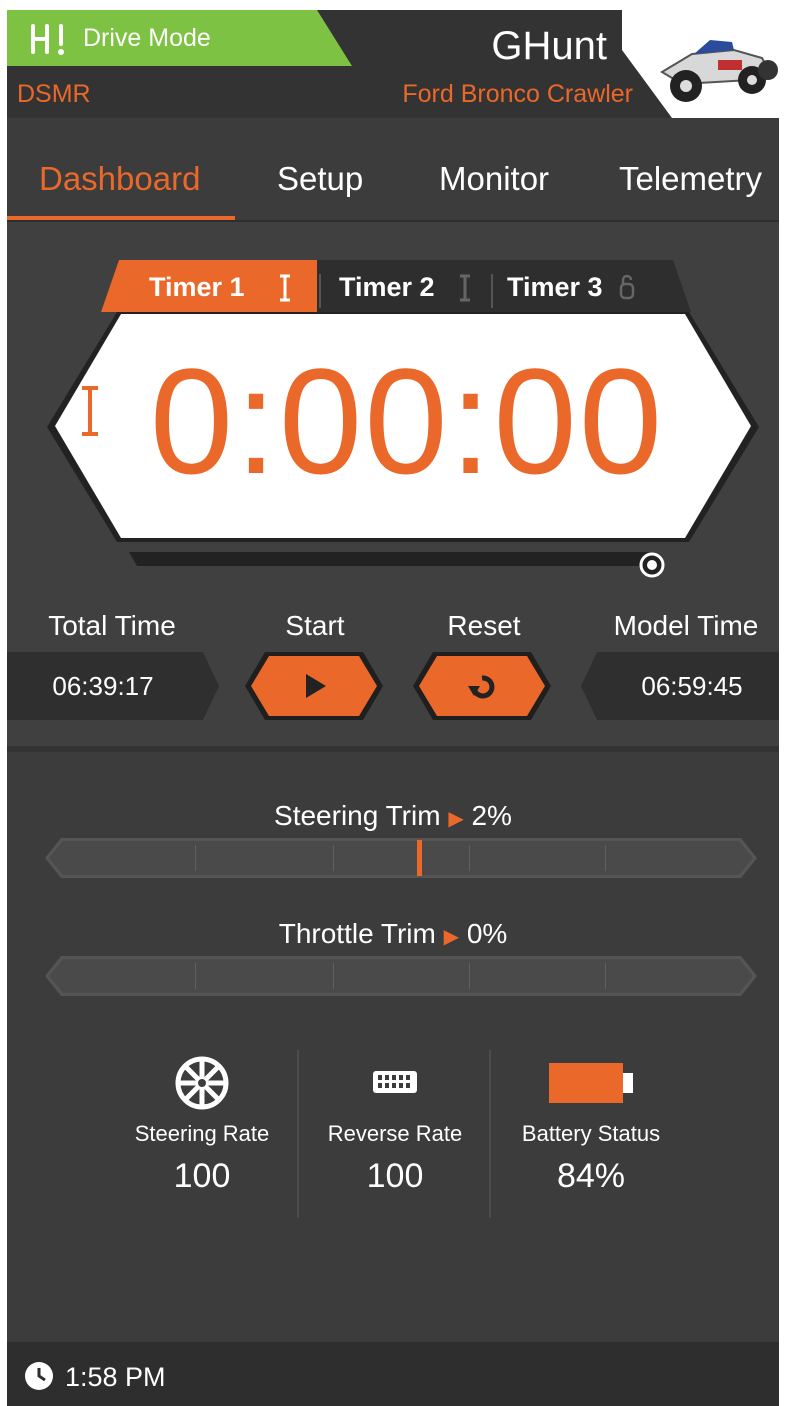 Image resolution: width=786 pixels, height=1406 pixels. I want to click on battery-stat: Battery Status 84%, so click(591, 1125).